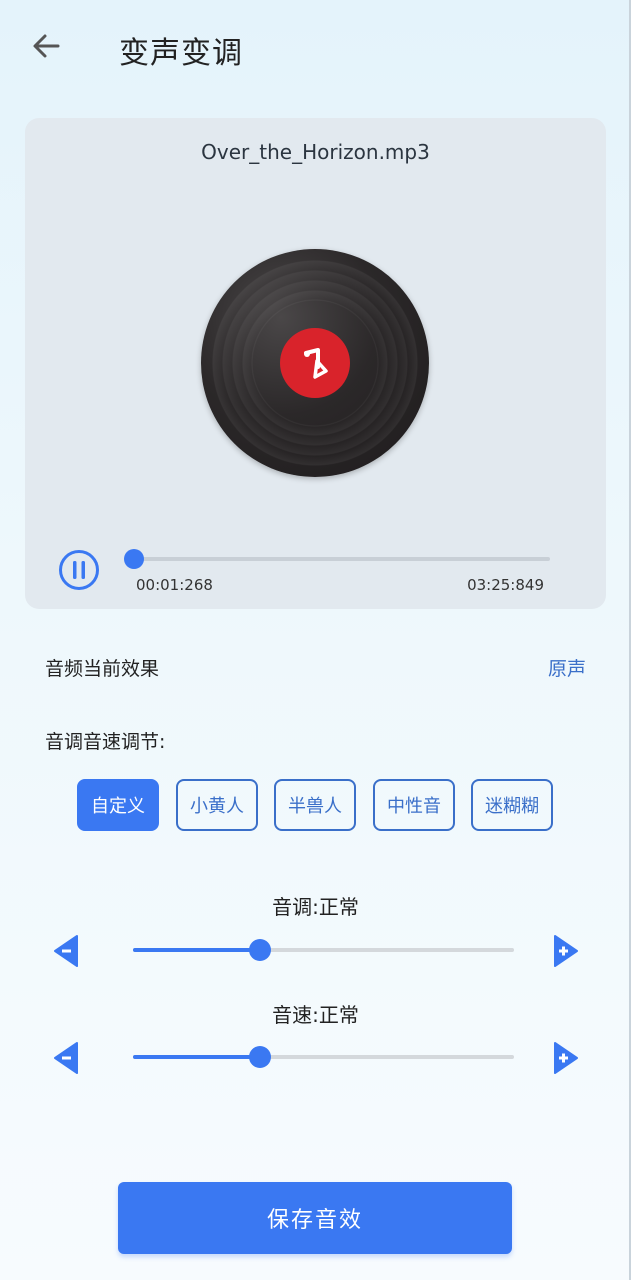  I want to click on progress-thumb, so click(134, 559).